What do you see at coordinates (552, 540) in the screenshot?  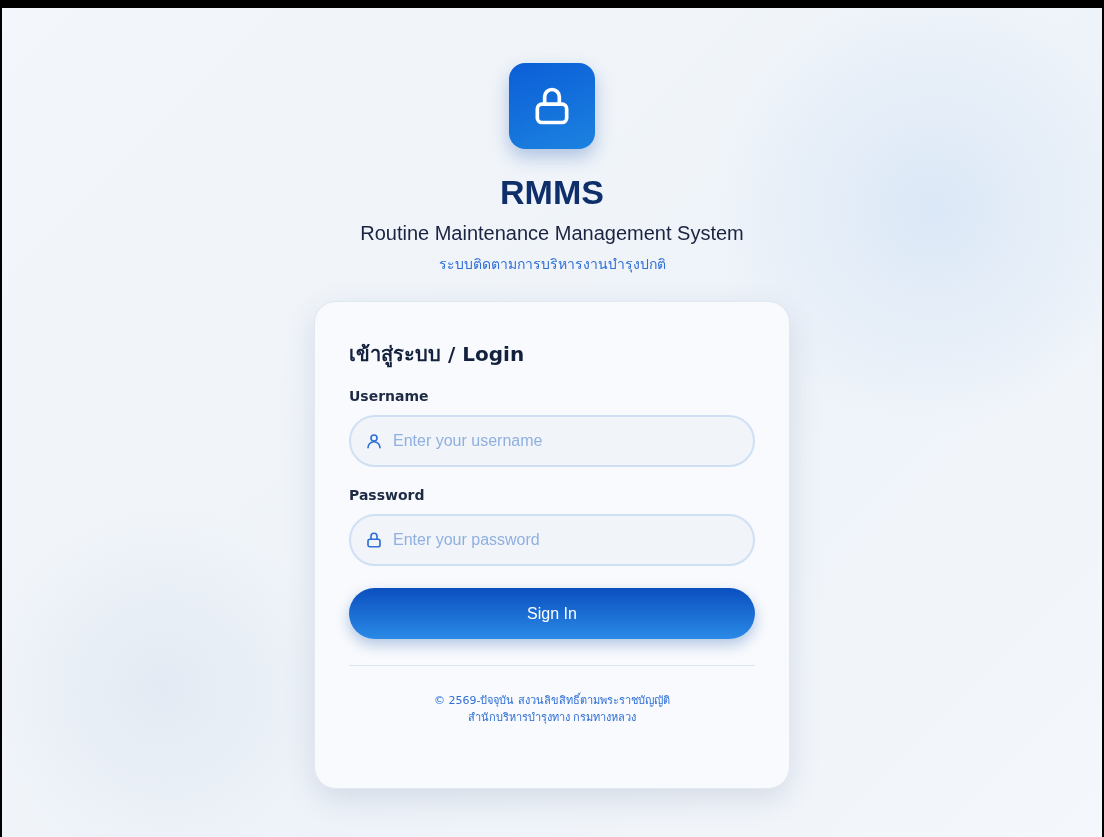 I see `password-field: Enter your password` at bounding box center [552, 540].